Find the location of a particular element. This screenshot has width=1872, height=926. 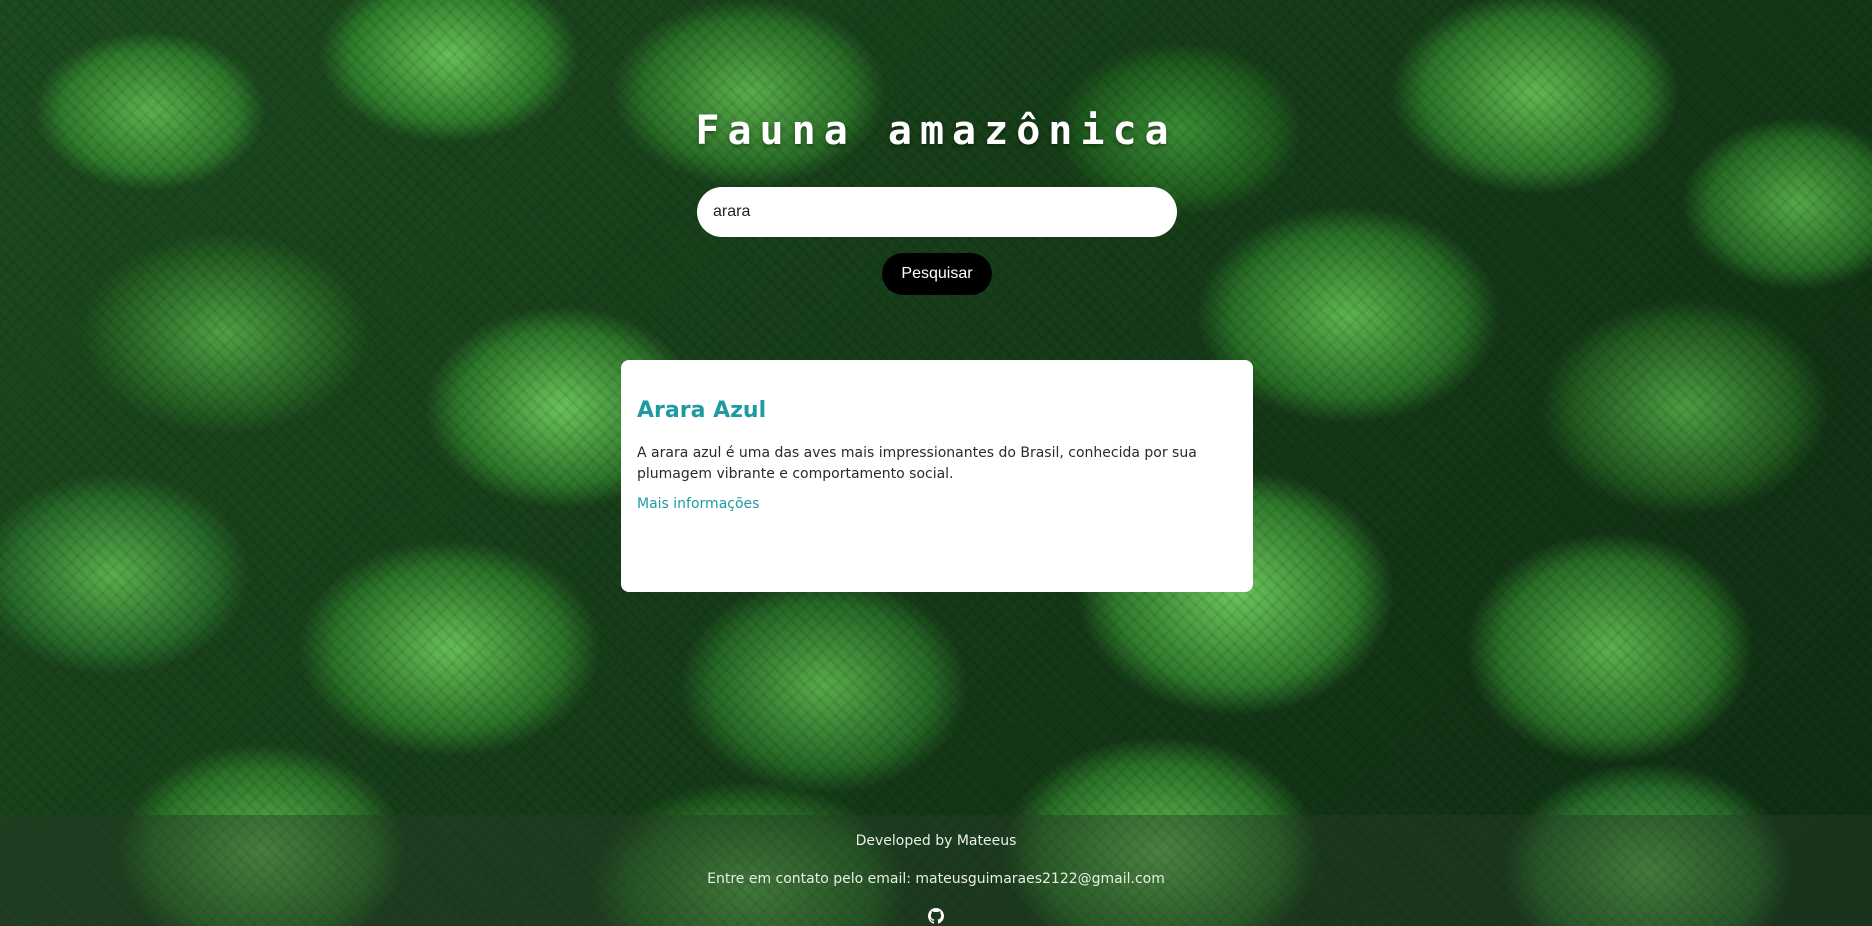

search-input is located at coordinates (937, 212).